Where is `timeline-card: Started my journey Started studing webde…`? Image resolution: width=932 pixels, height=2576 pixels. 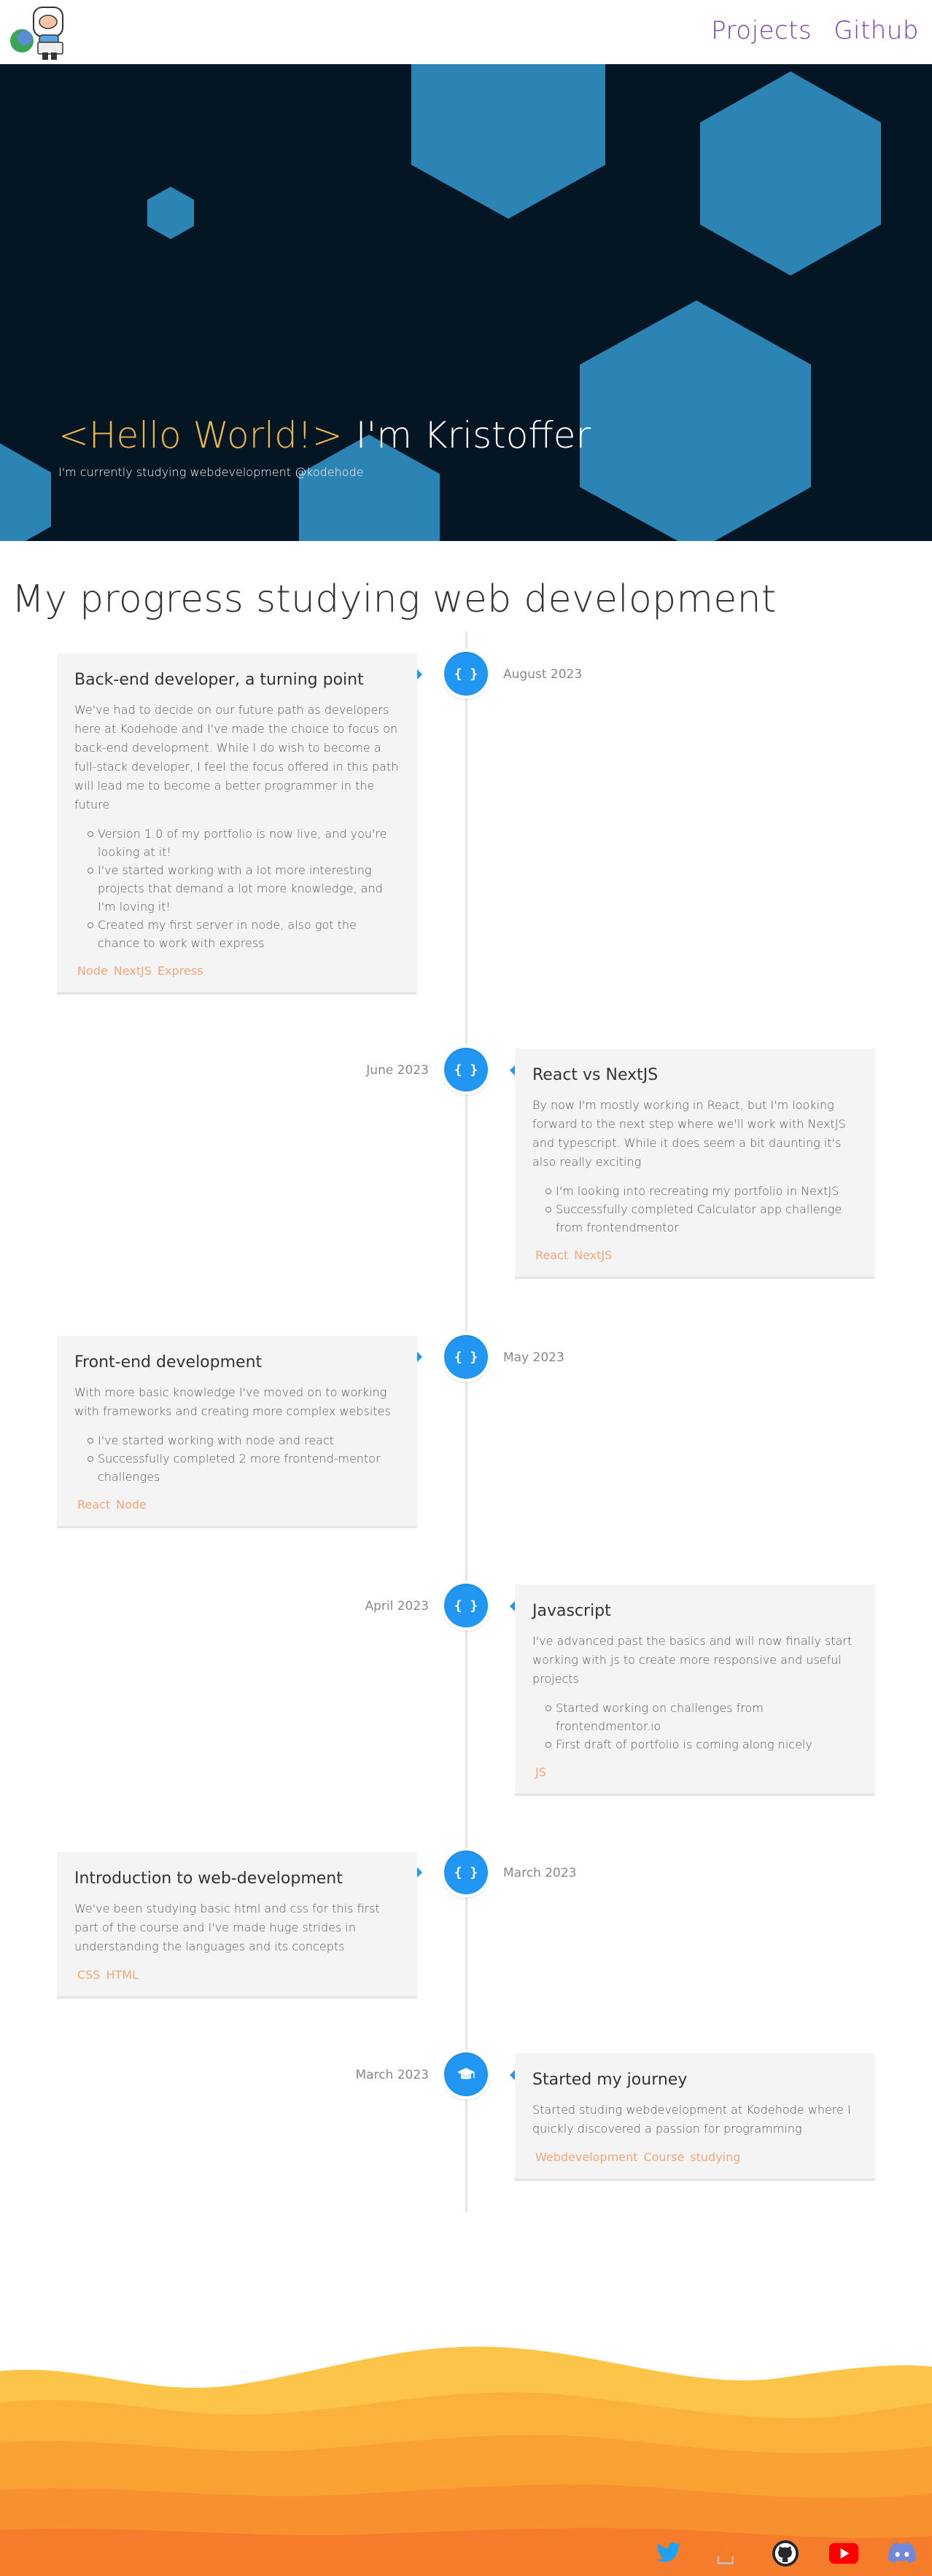 timeline-card: Started my journey Started studing webde… is located at coordinates (695, 2117).